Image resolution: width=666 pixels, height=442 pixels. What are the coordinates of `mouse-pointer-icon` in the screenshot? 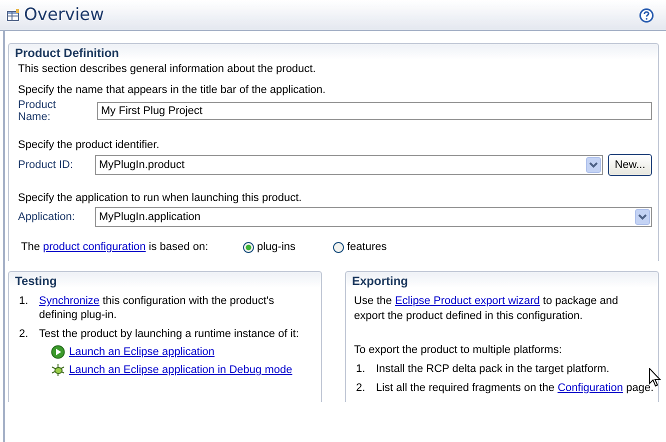 It's located at (655, 377).